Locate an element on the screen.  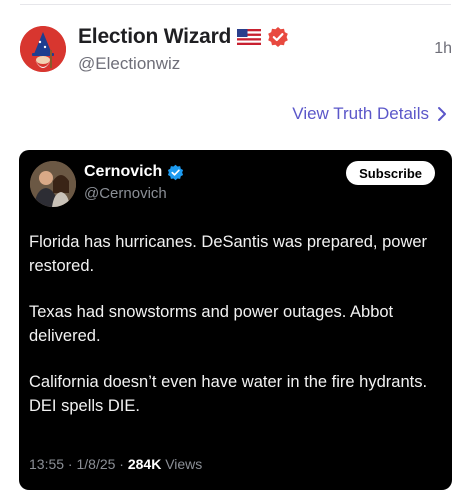
author-avatar is located at coordinates (43, 49).